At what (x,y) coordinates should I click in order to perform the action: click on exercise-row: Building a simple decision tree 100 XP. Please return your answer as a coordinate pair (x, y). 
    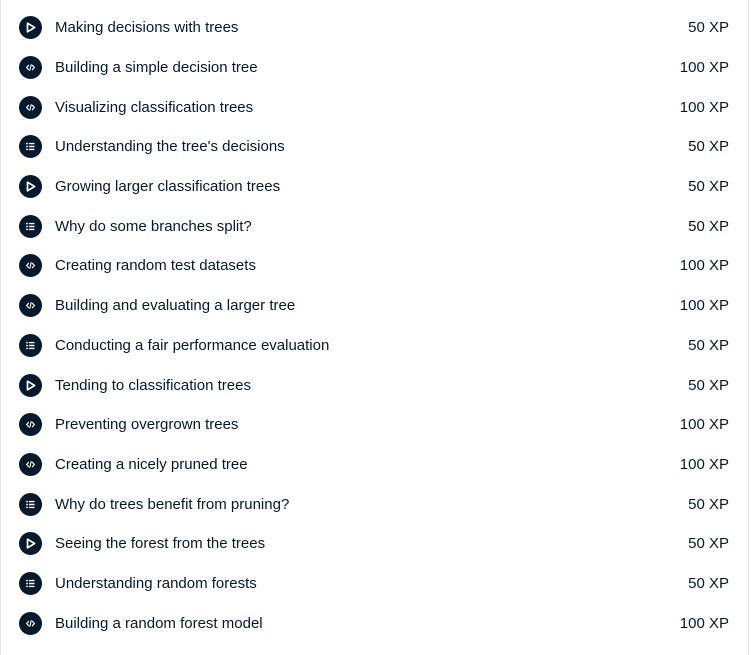
    Looking at the image, I should click on (374, 68).